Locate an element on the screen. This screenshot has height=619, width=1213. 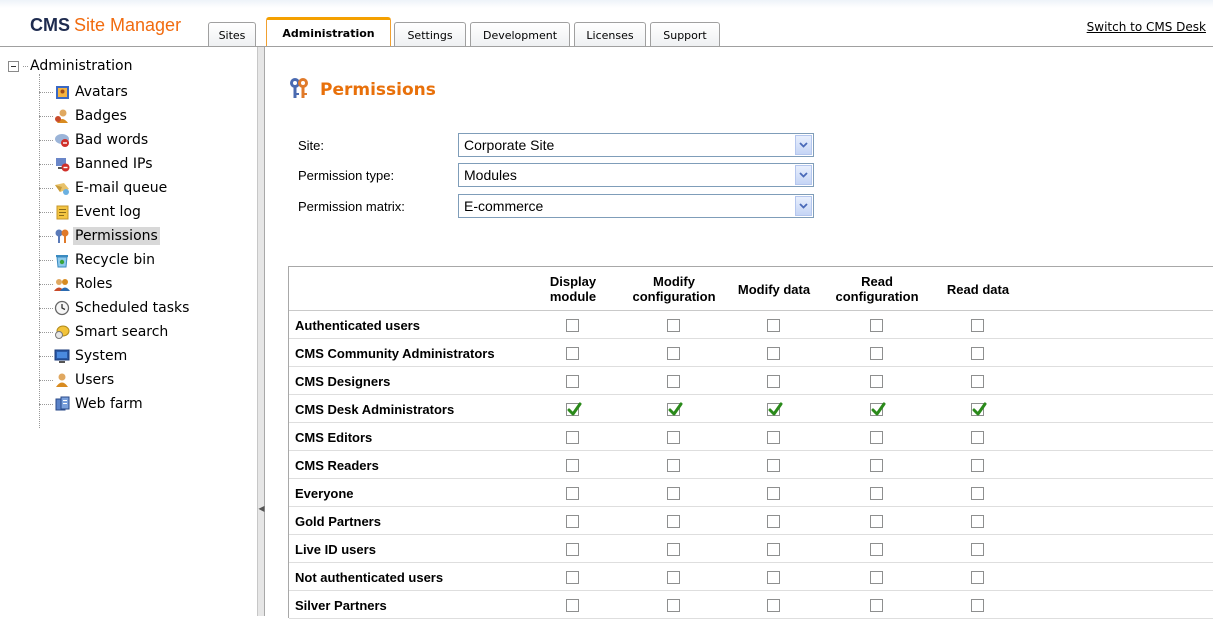
sidebar-item-badges: Badges is located at coordinates (84, 116).